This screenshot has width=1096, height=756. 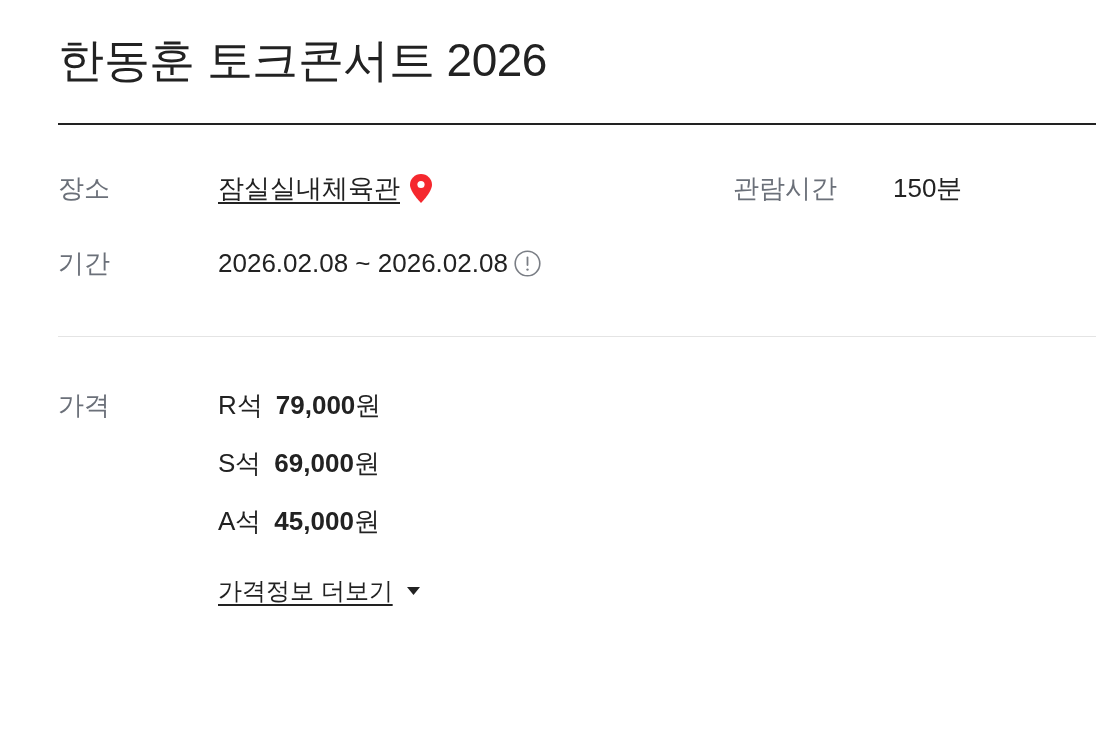 What do you see at coordinates (328, 405) in the screenshot?
I see `seat-price: 79,000원` at bounding box center [328, 405].